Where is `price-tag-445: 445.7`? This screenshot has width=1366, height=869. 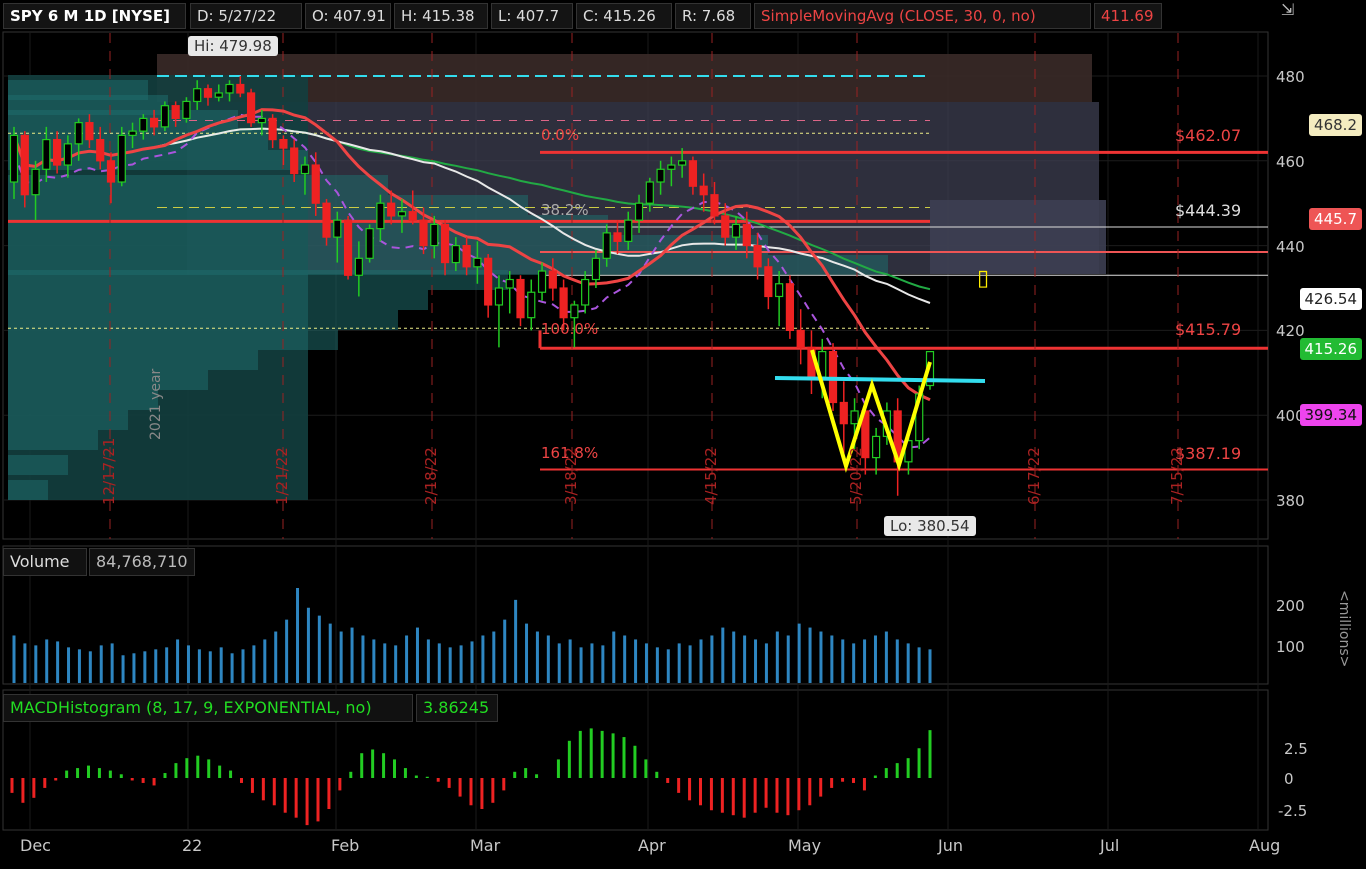
price-tag-445: 445.7 is located at coordinates (1335, 219).